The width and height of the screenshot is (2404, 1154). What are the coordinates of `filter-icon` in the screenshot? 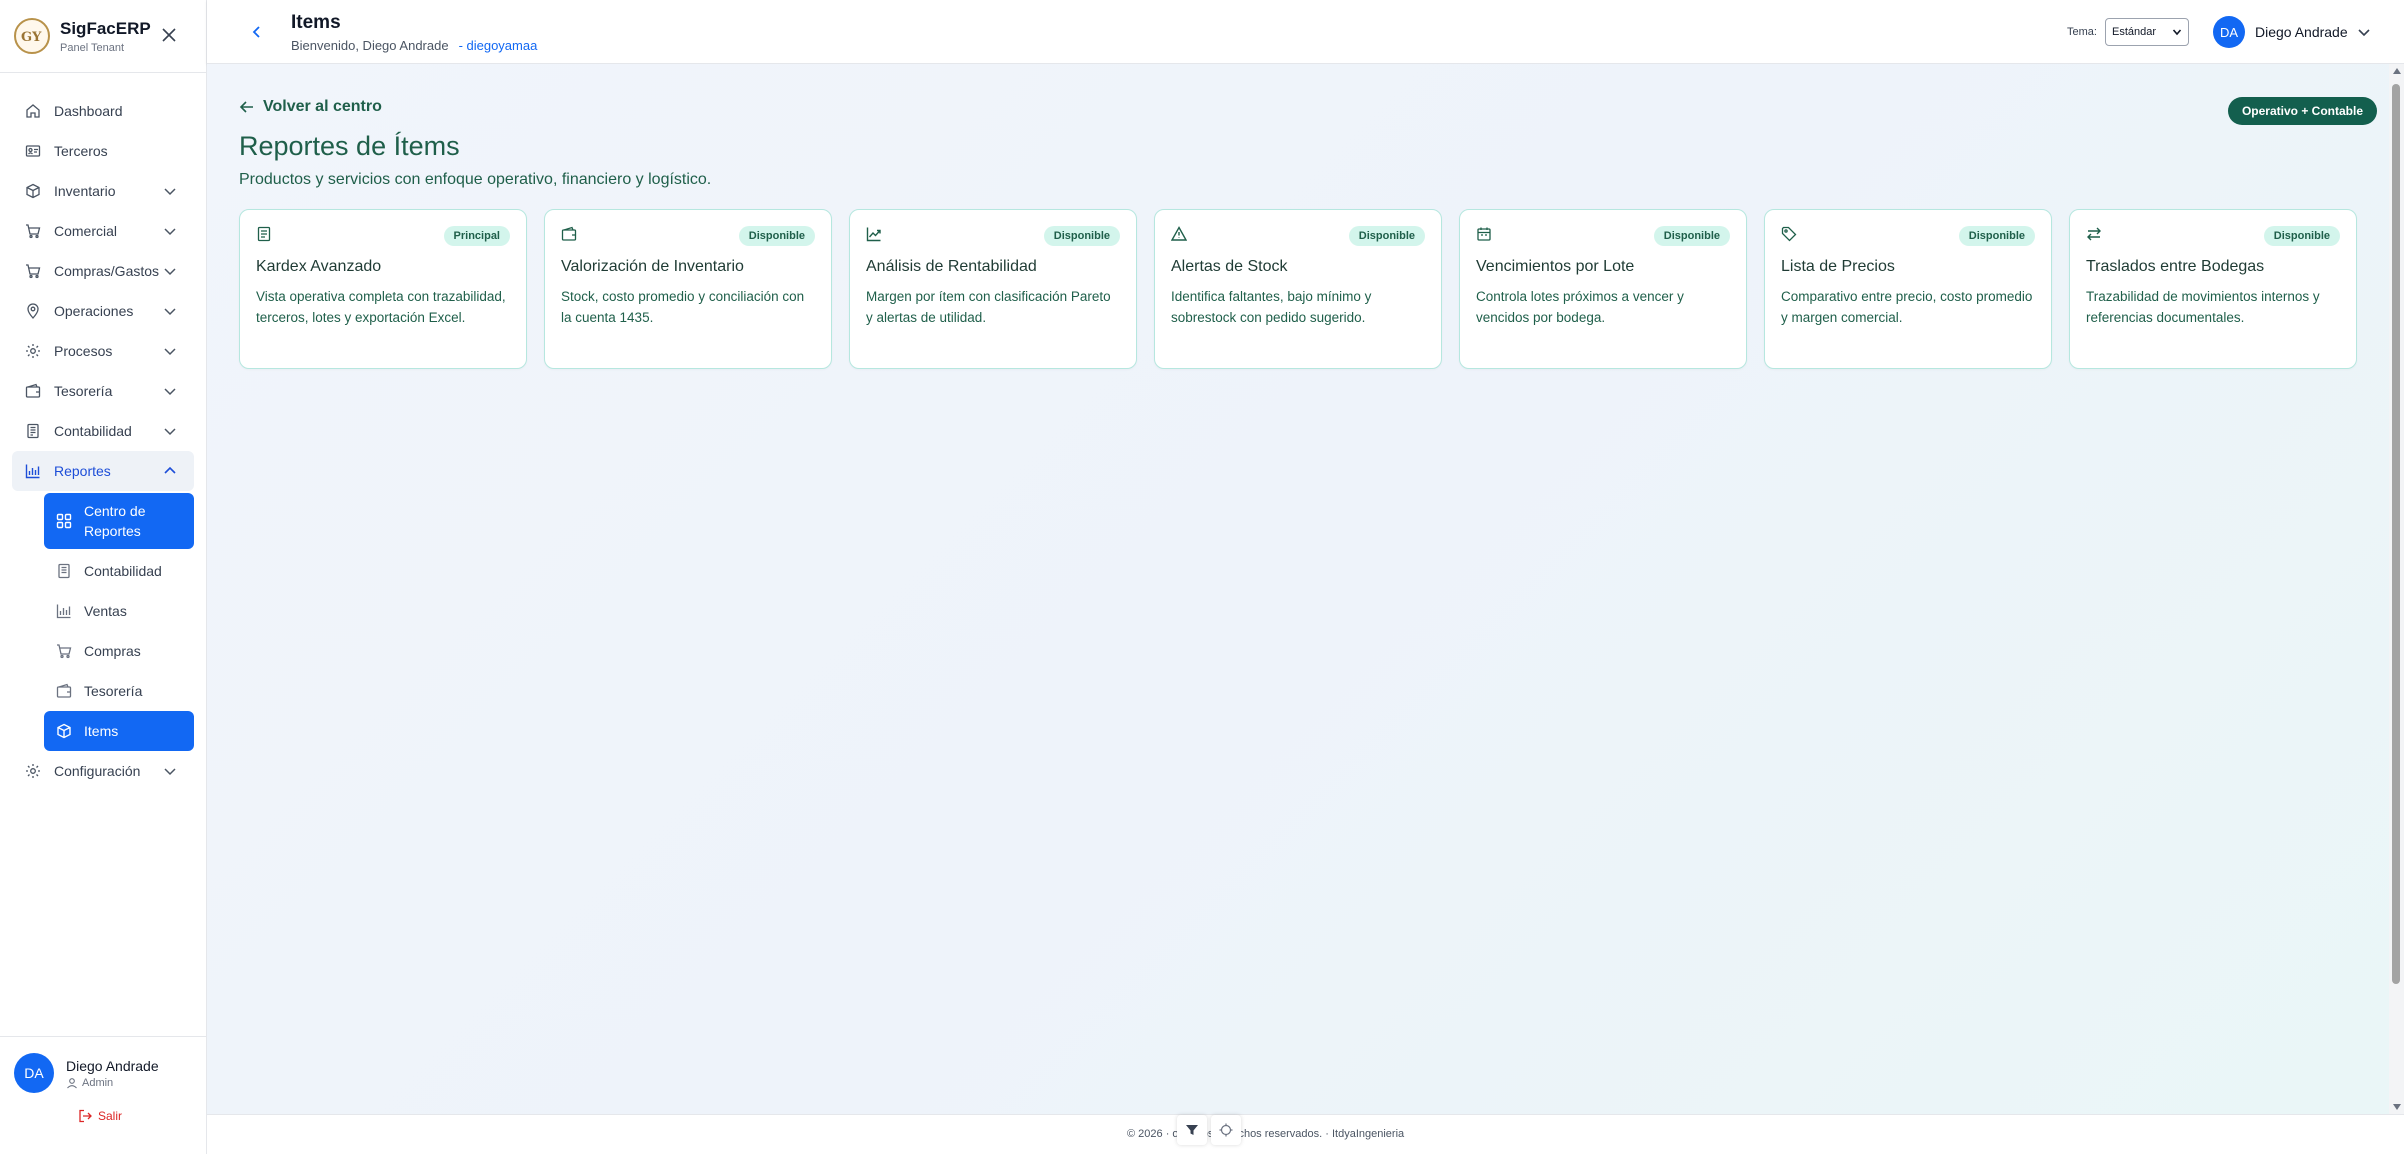 It's located at (1192, 1130).